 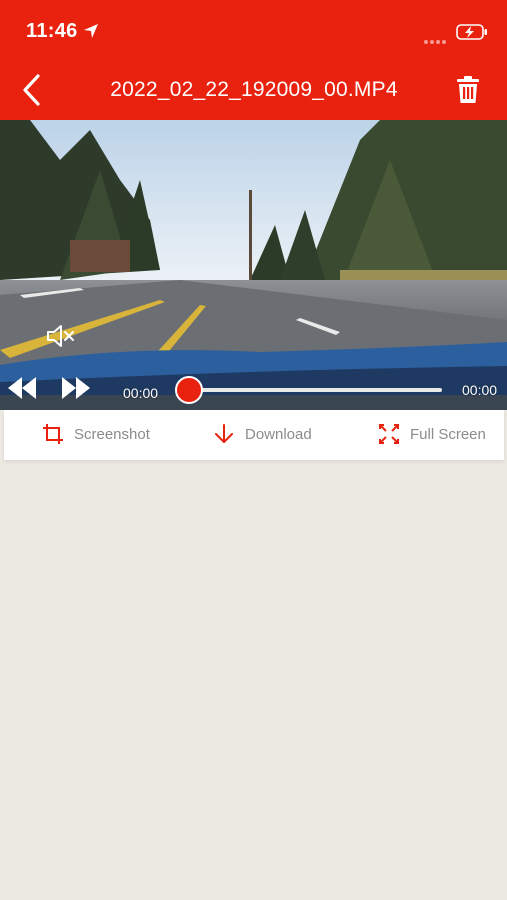 I want to click on mute-icon, so click(x=60, y=336).